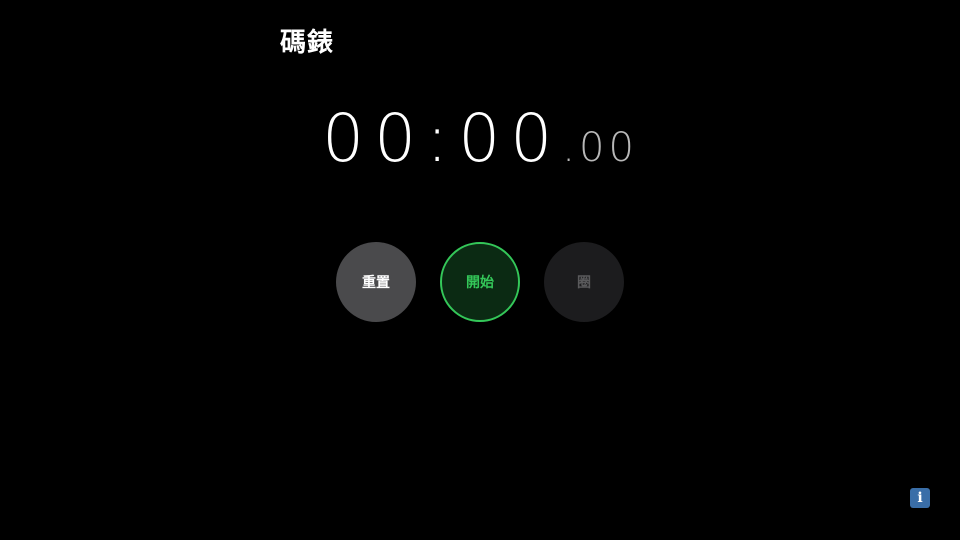 This screenshot has height=540, width=960. Describe the element at coordinates (600, 148) in the screenshot. I see `timer-fraction: .00` at that location.